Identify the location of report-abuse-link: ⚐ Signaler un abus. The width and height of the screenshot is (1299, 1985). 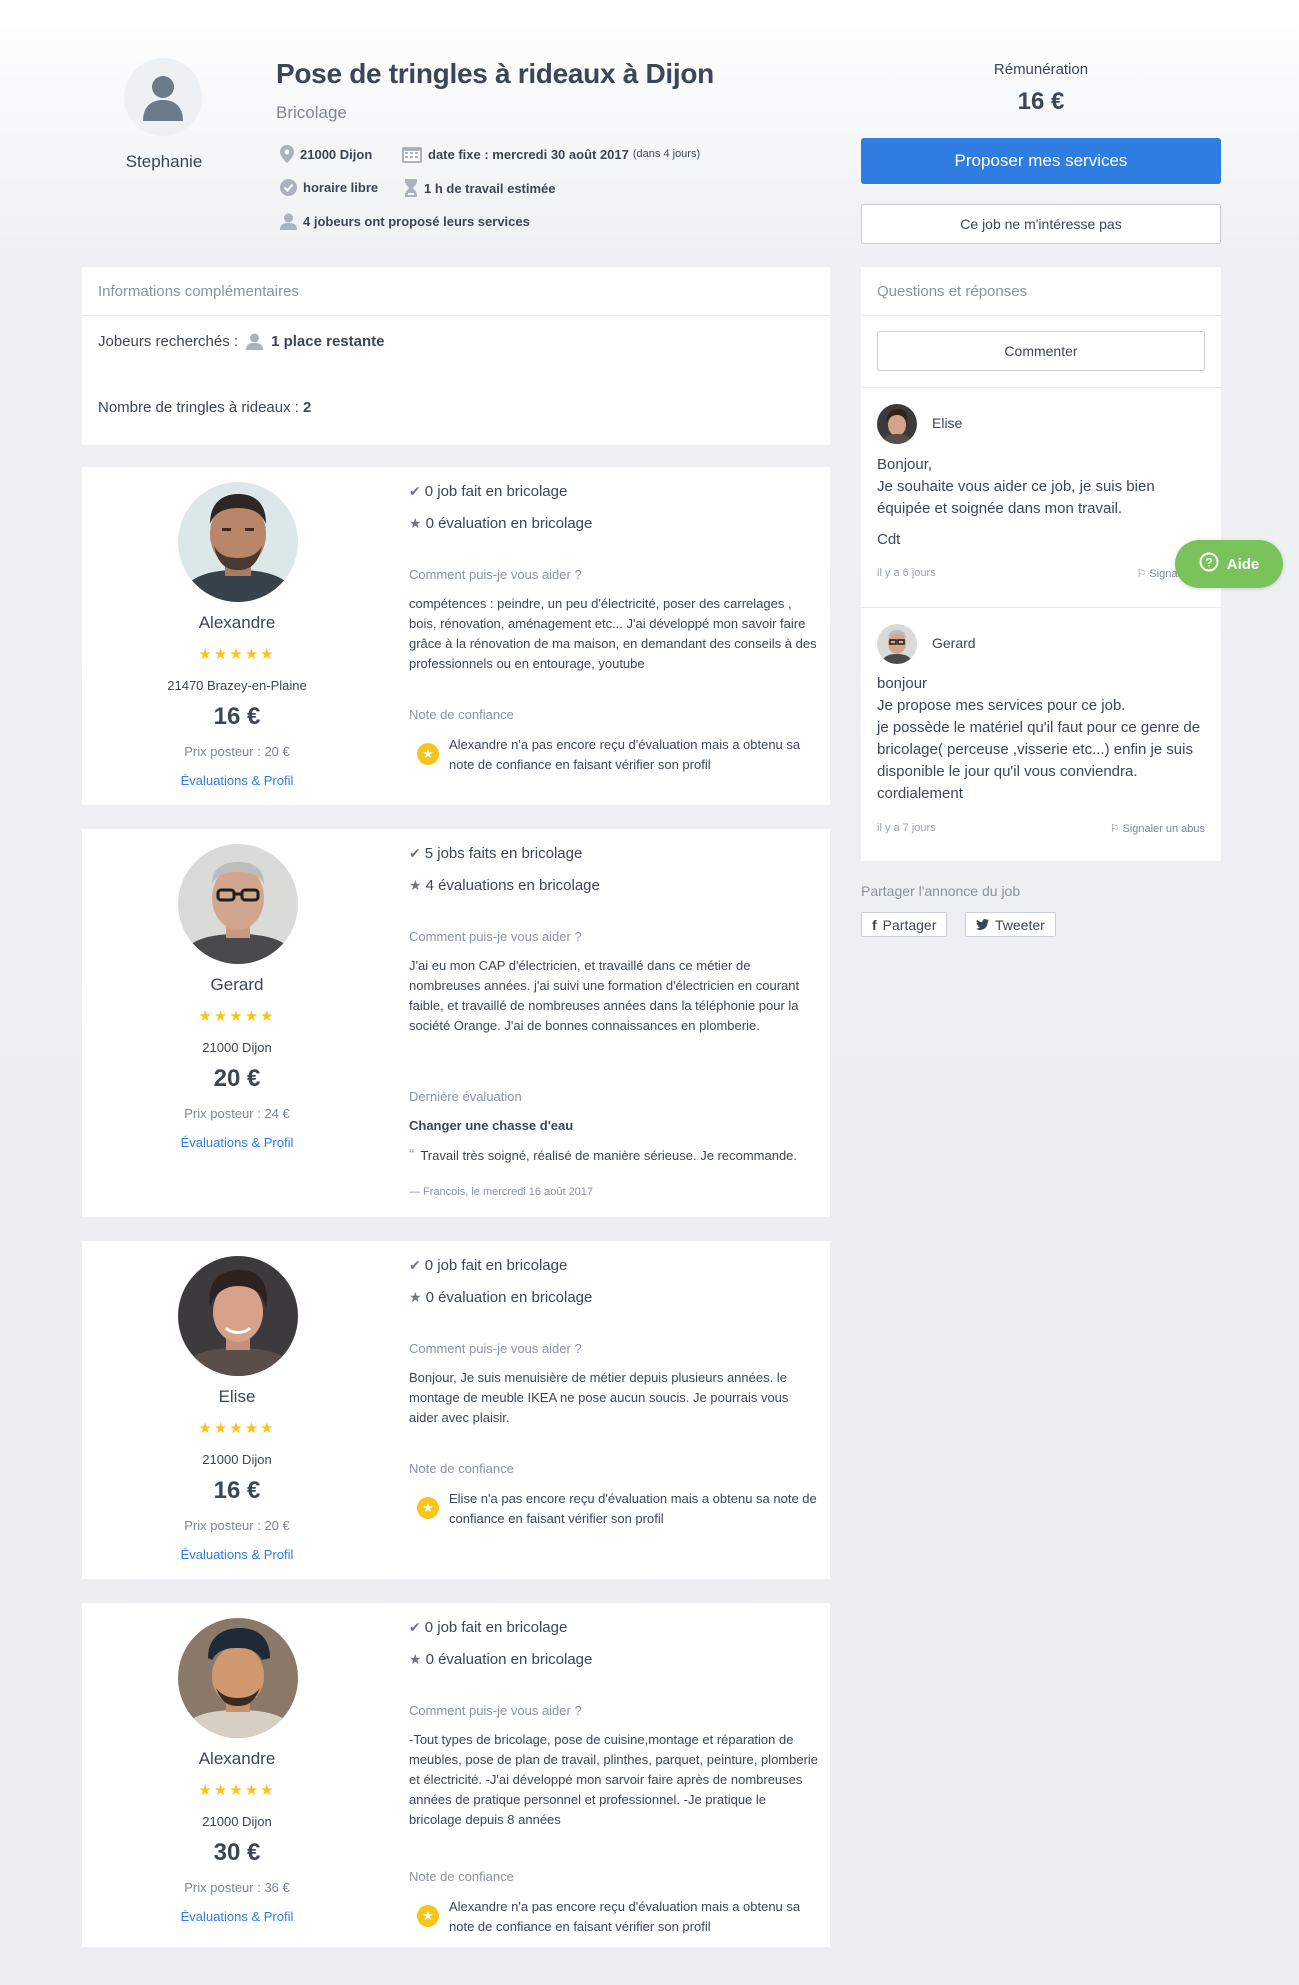
(1157, 829).